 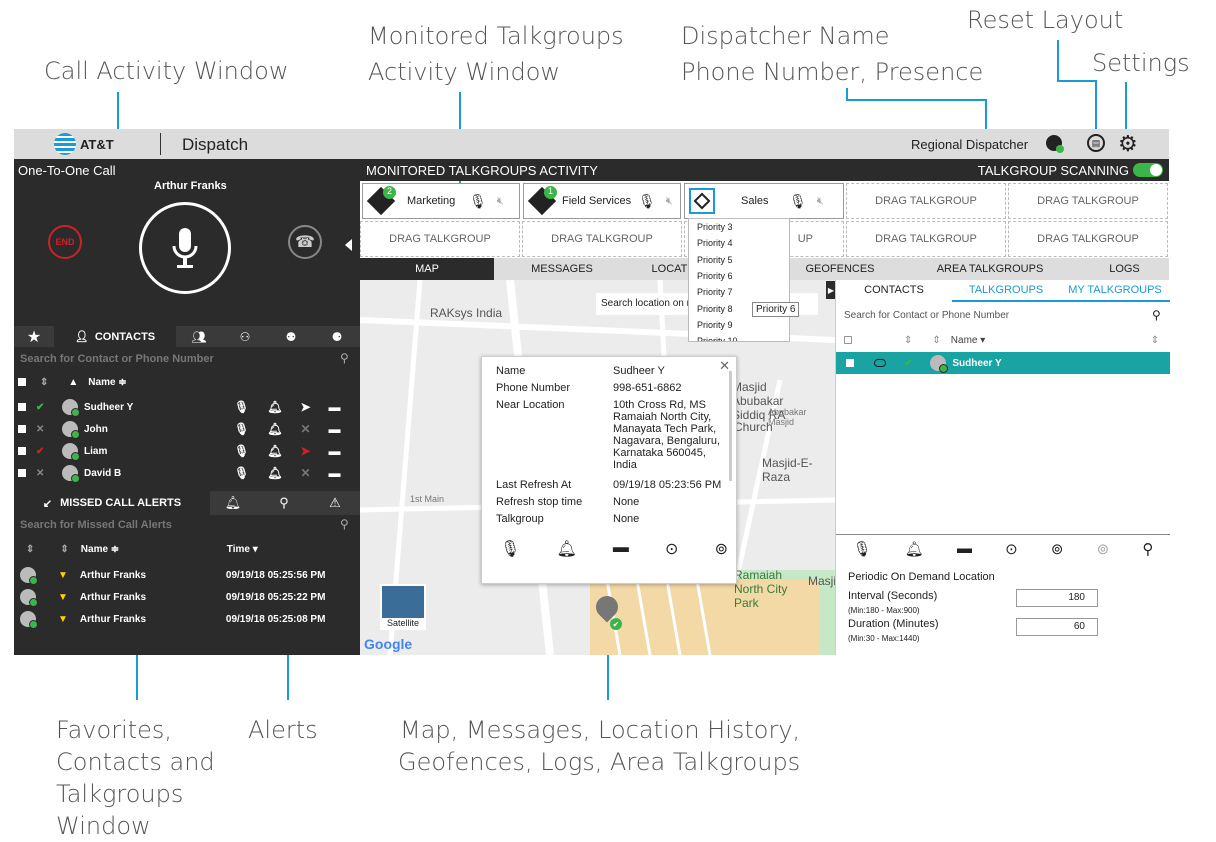 What do you see at coordinates (1051, 340) in the screenshot?
I see `name-header: Name ▾` at bounding box center [1051, 340].